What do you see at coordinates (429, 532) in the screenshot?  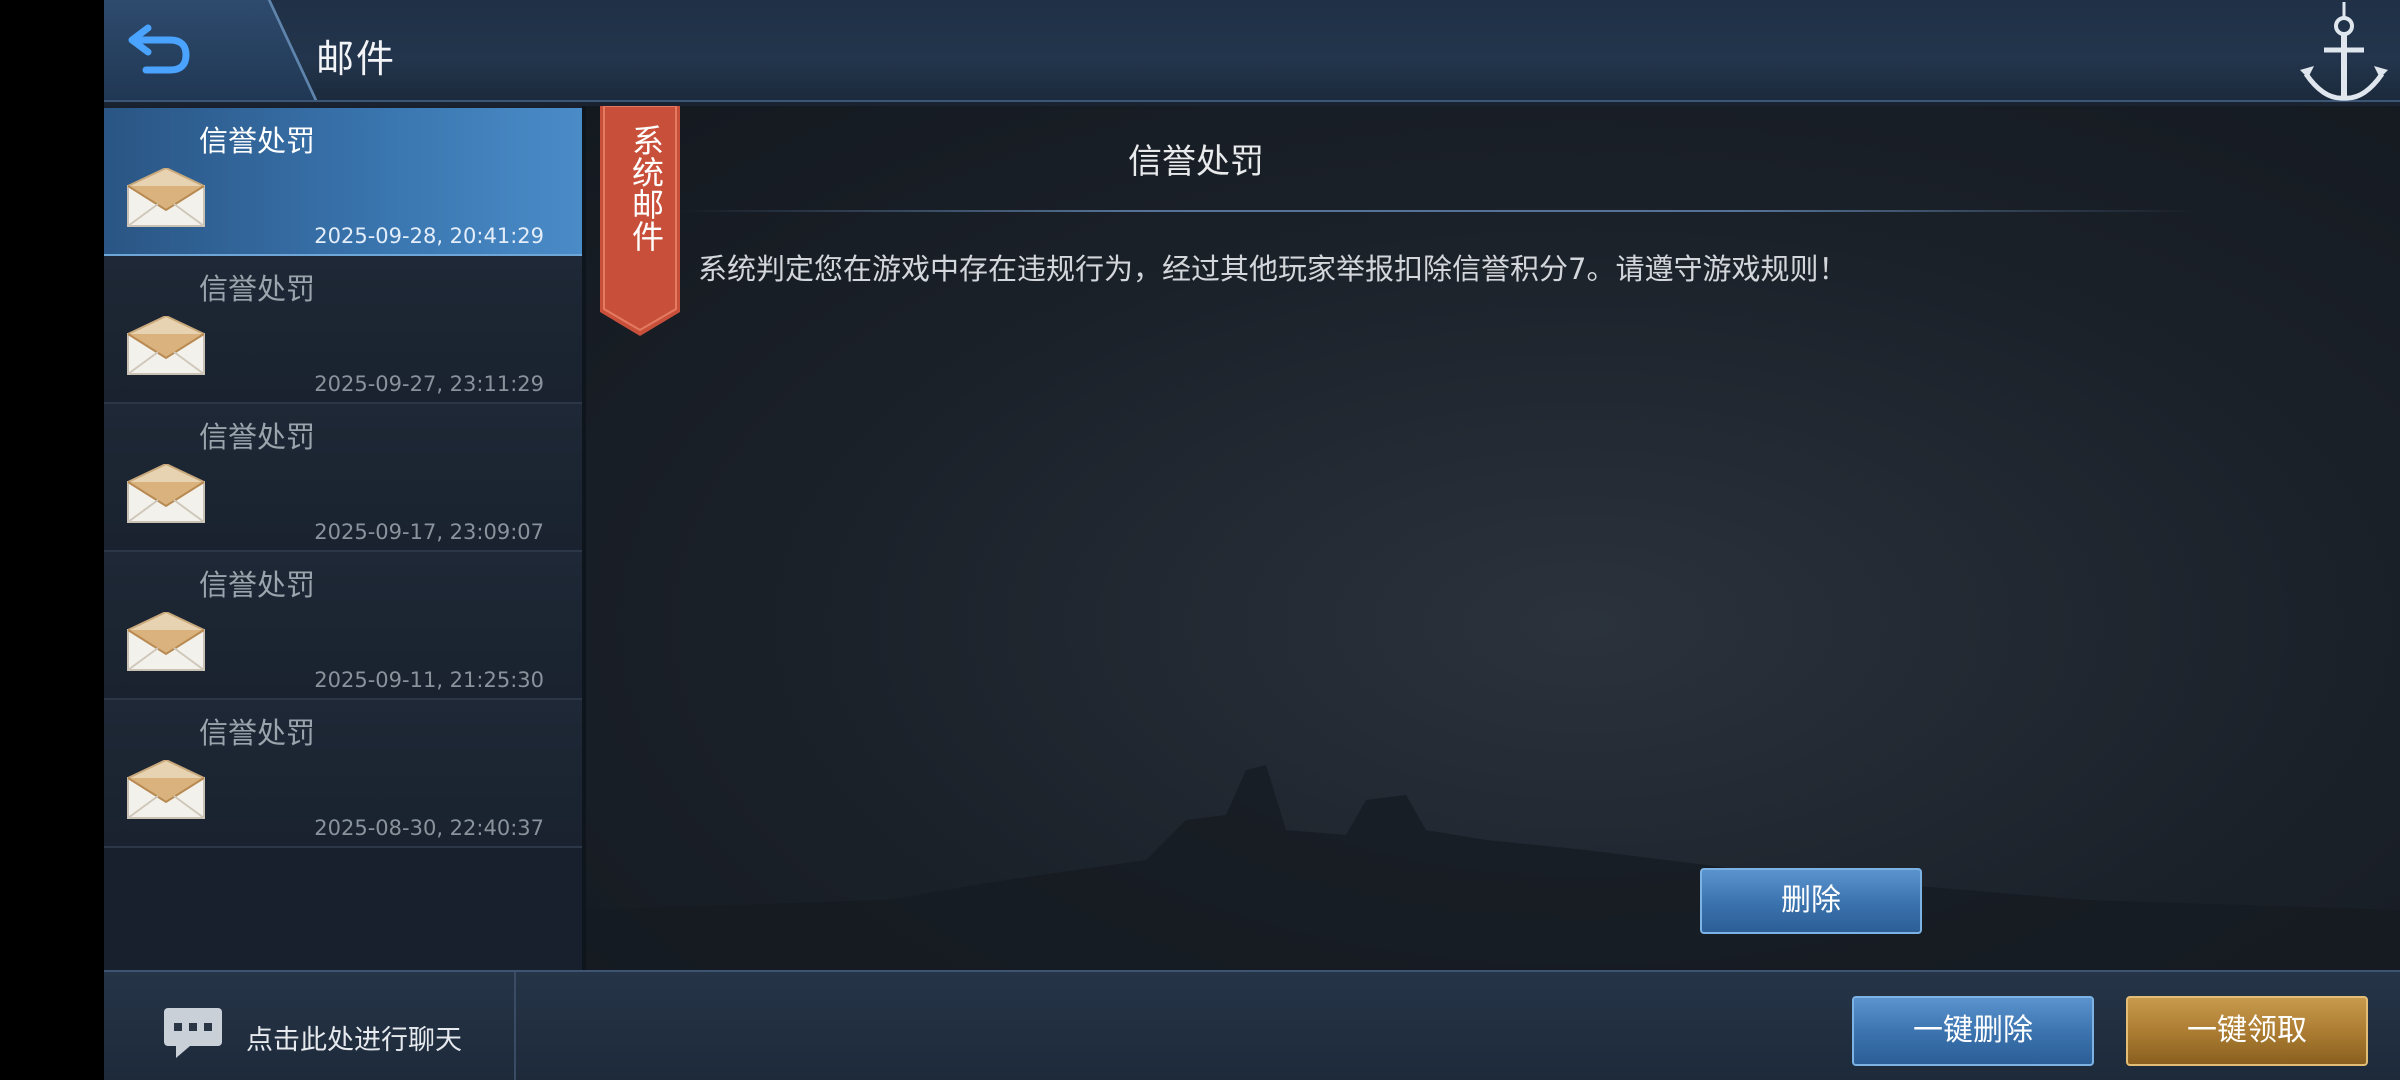 I see `mail-date: 2025-09-17, 23:09:07` at bounding box center [429, 532].